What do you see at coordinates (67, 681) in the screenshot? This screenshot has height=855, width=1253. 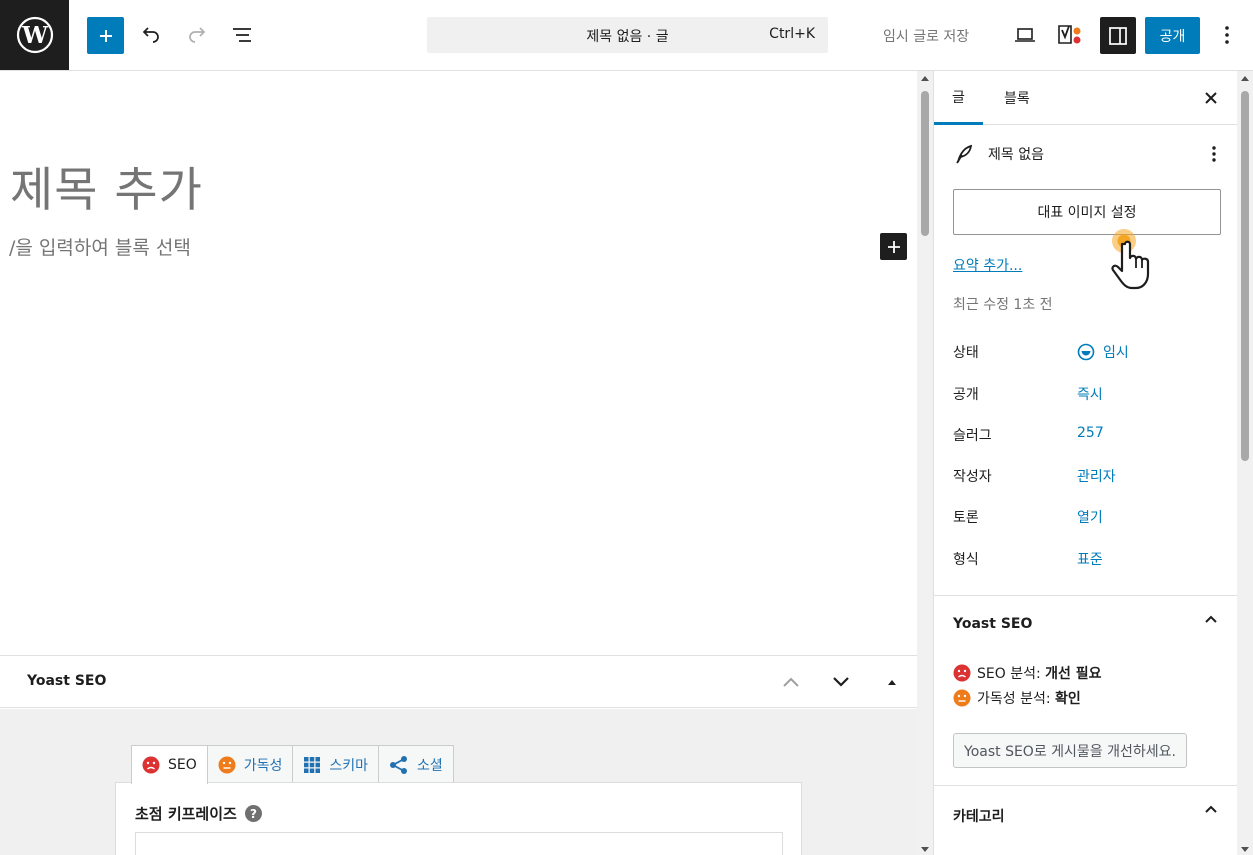 I see `yoast-metabox-title: Yoast SEO` at bounding box center [67, 681].